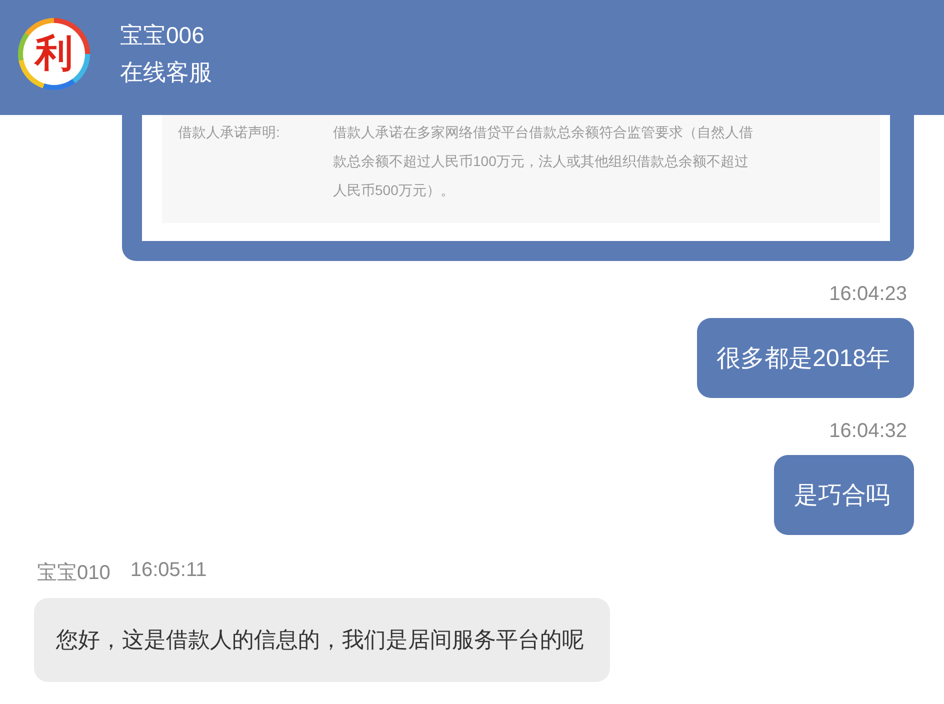 This screenshot has height=704, width=944. What do you see at coordinates (805, 358) in the screenshot?
I see `message-bubble: 很多都是2018年` at bounding box center [805, 358].